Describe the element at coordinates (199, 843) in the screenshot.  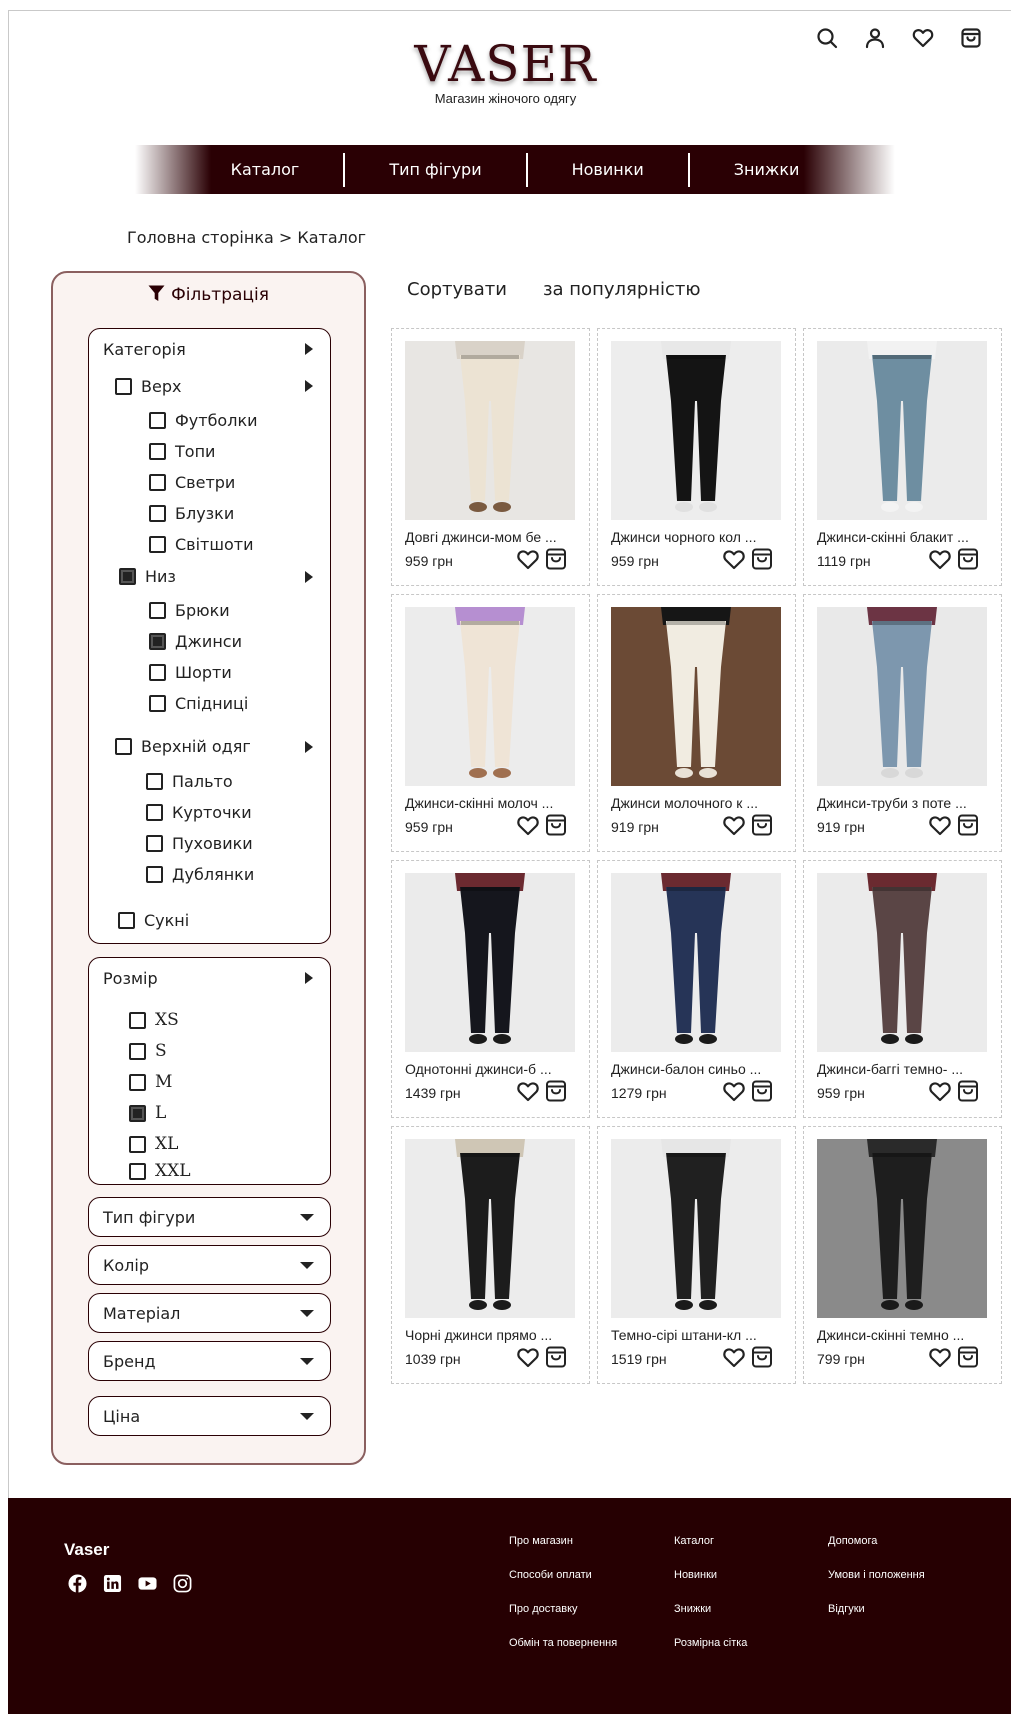
I see `checkbox-down-jackets: Пуховики` at that location.